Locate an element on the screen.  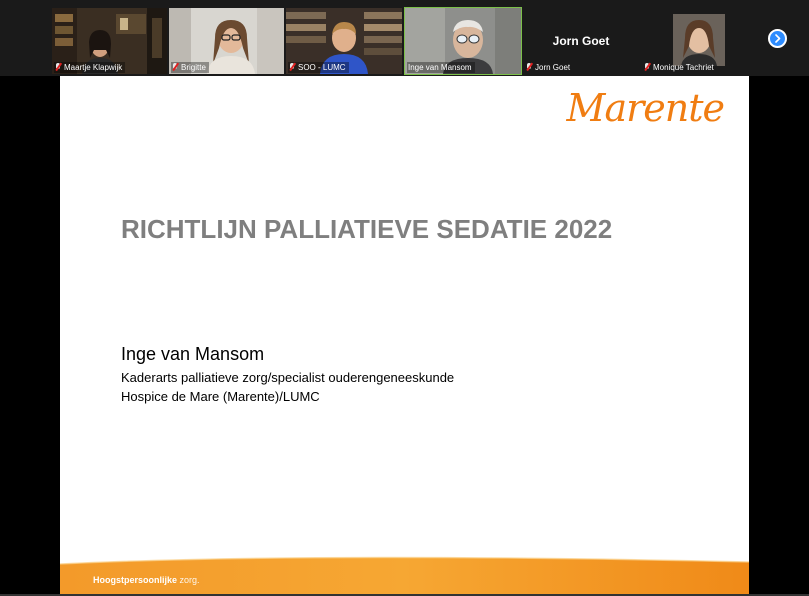
slide-footer: Hoogstpersoonlijke zorg. is located at coordinates (404, 574).